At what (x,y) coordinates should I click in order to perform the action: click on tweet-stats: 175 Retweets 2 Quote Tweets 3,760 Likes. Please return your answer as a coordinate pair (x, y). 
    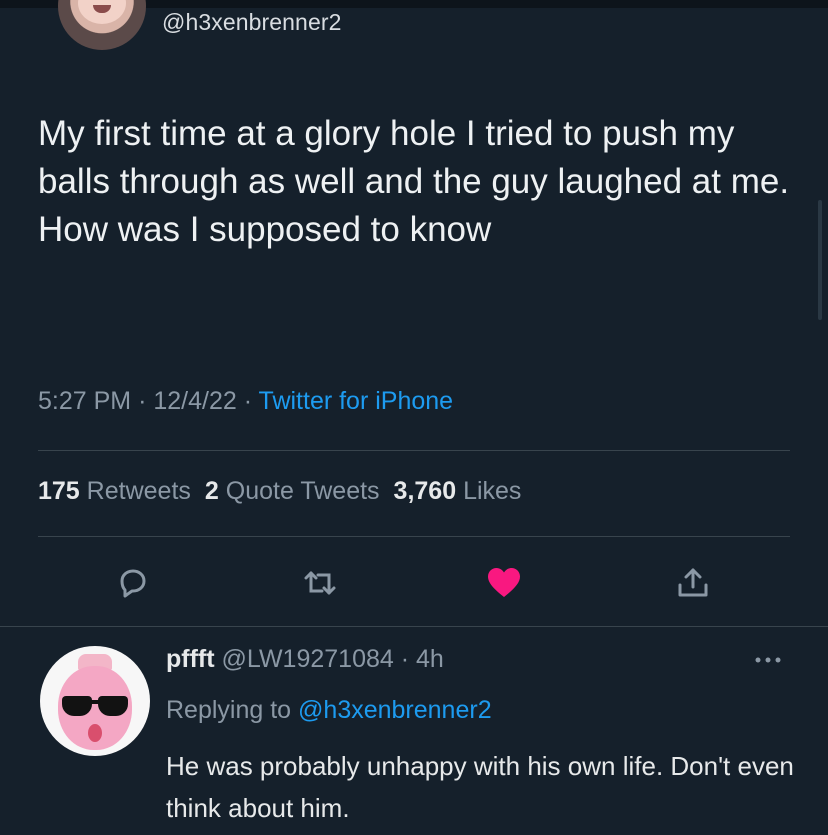
    Looking at the image, I should click on (279, 491).